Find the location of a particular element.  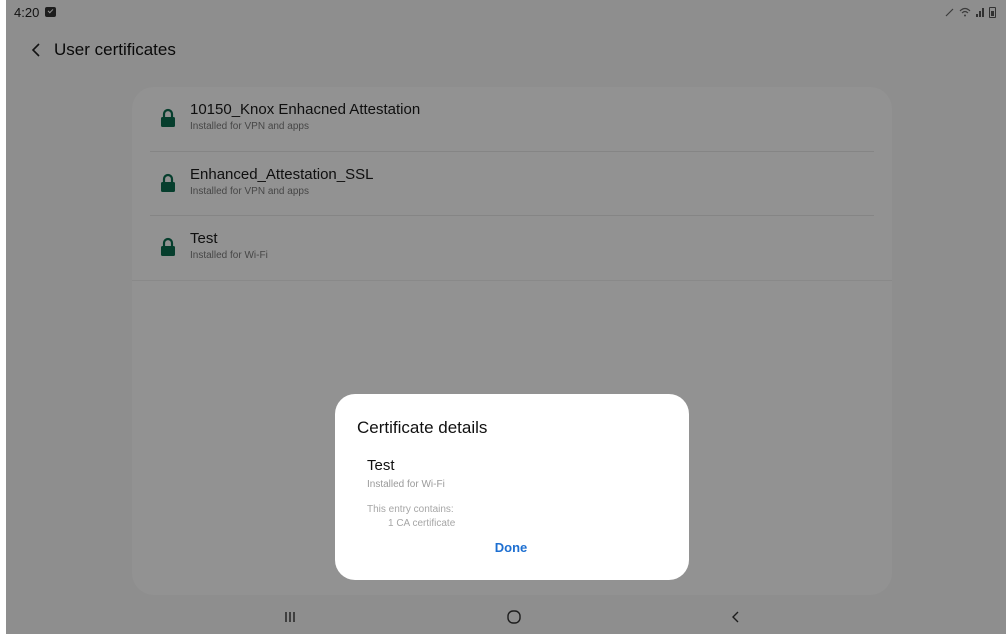

done-button: Done is located at coordinates (511, 548).